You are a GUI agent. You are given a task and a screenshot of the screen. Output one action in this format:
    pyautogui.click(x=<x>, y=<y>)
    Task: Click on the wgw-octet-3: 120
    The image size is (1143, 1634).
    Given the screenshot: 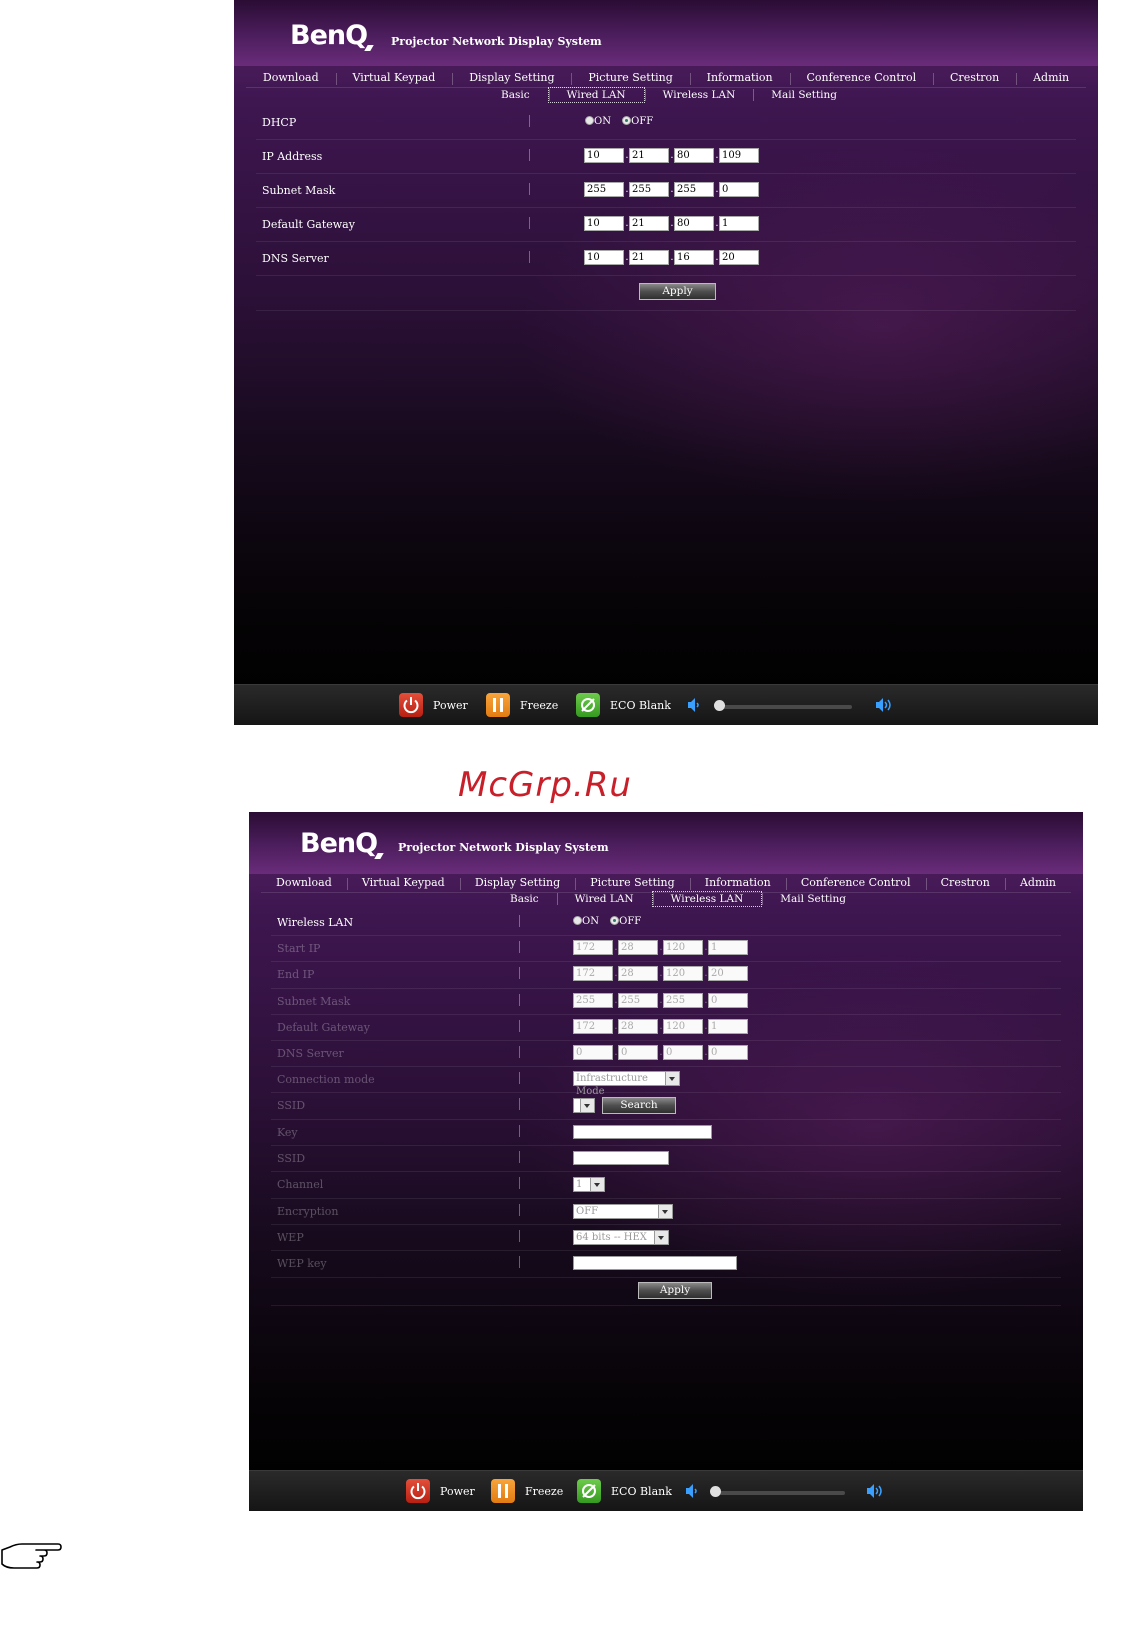 What is the action you would take?
    pyautogui.click(x=683, y=1026)
    